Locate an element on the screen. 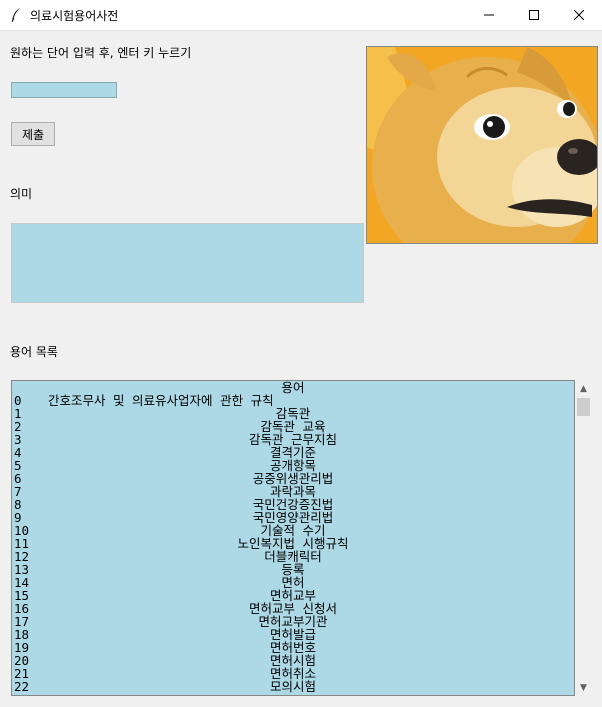 The image size is (602, 707). scrollbar-thumb is located at coordinates (583, 407).